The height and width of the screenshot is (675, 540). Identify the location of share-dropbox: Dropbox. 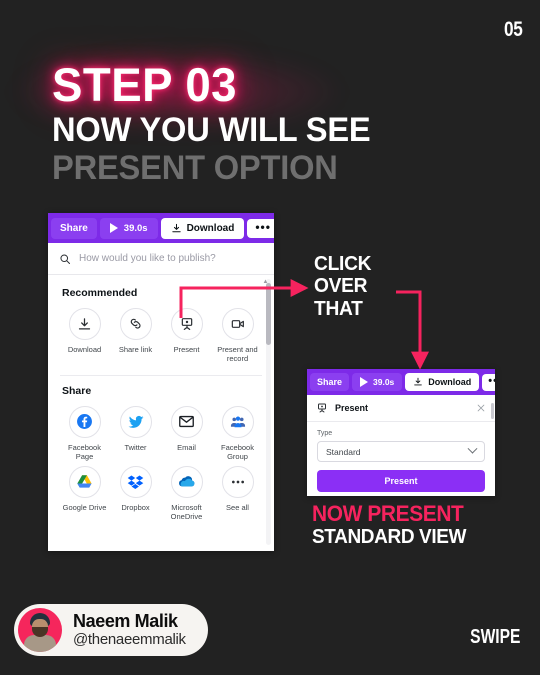
(135, 493).